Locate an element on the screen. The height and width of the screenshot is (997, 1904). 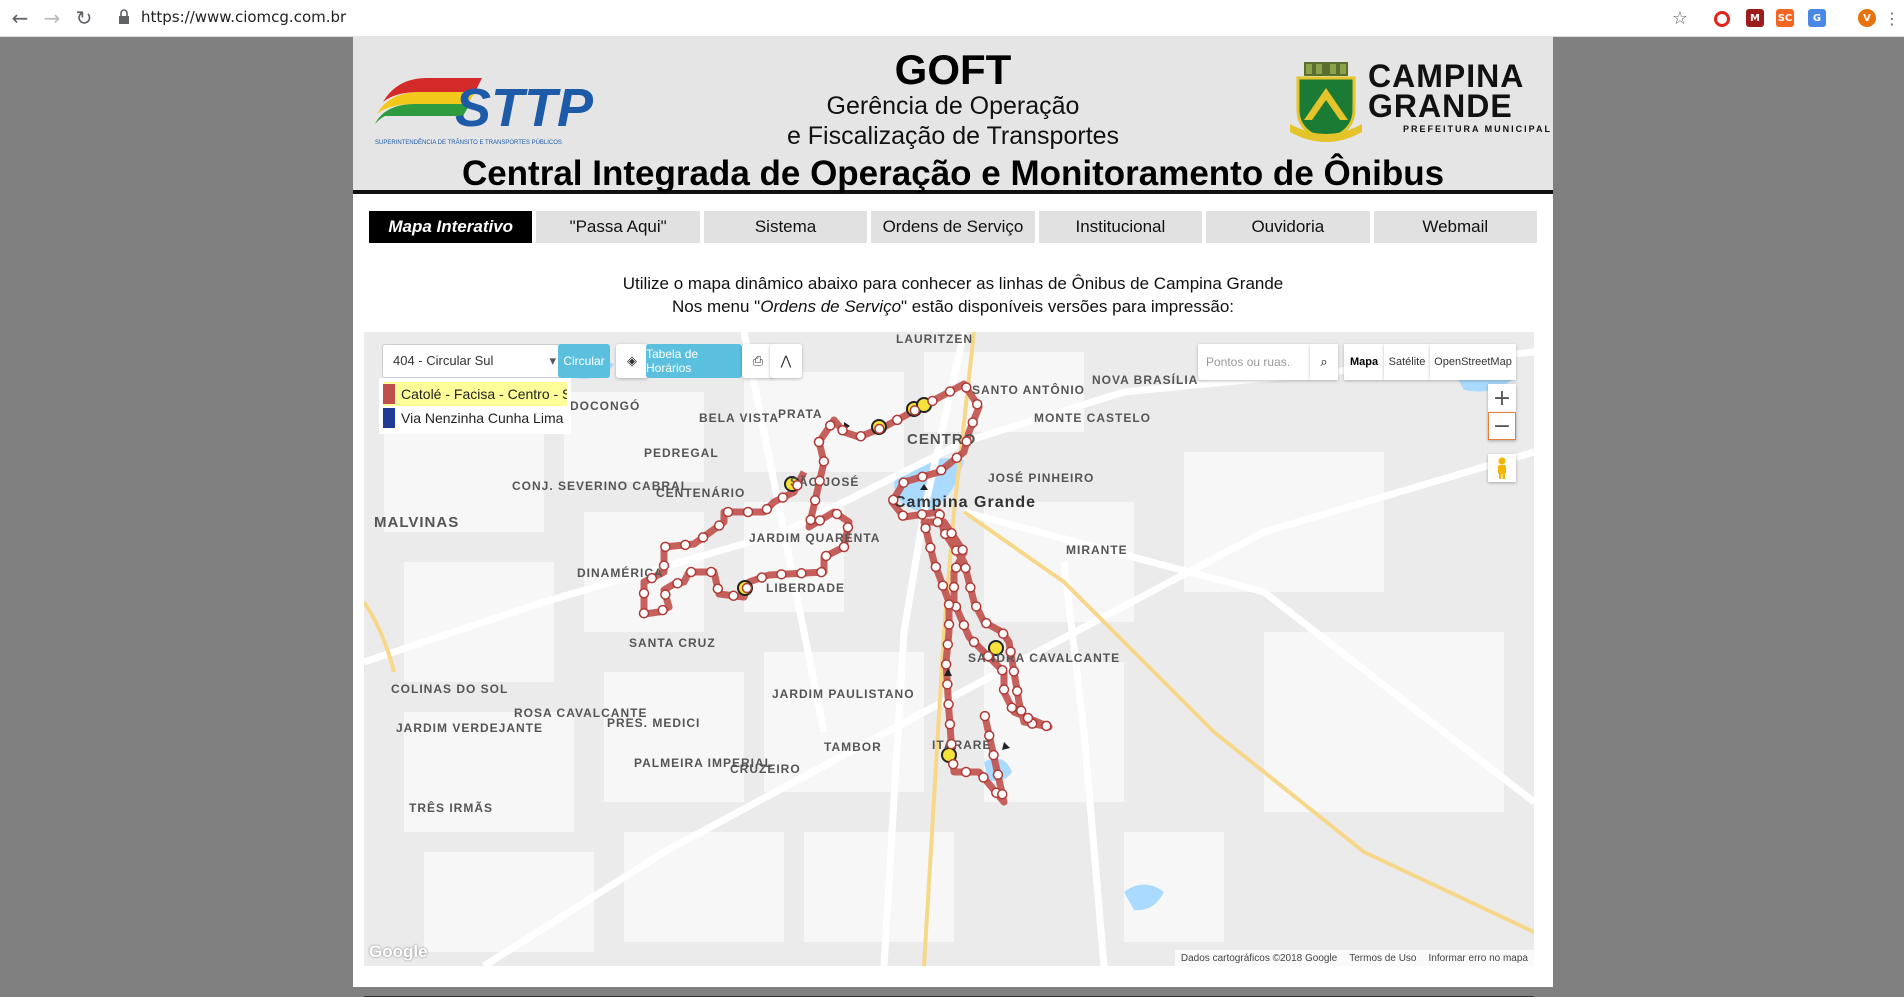
zoom-in-button: + is located at coordinates (1502, 398).